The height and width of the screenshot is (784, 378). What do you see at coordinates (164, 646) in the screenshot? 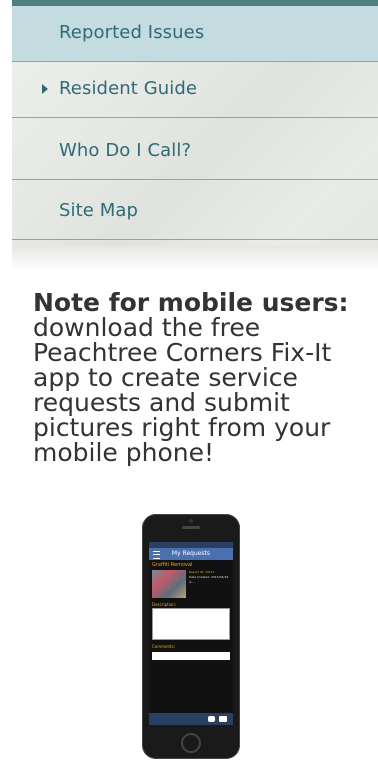
I see `comments-label: Comments:` at bounding box center [164, 646].